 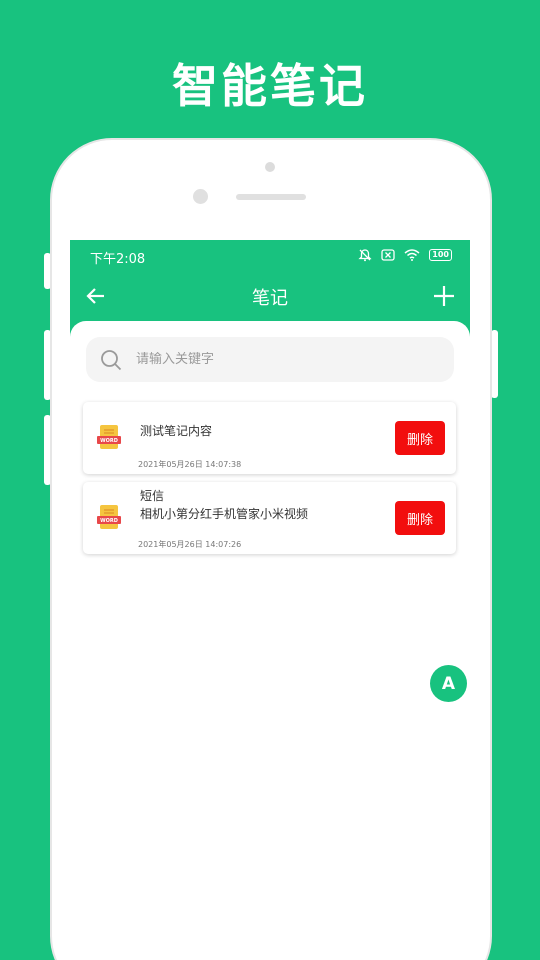 I want to click on wifi-icon, so click(x=412, y=255).